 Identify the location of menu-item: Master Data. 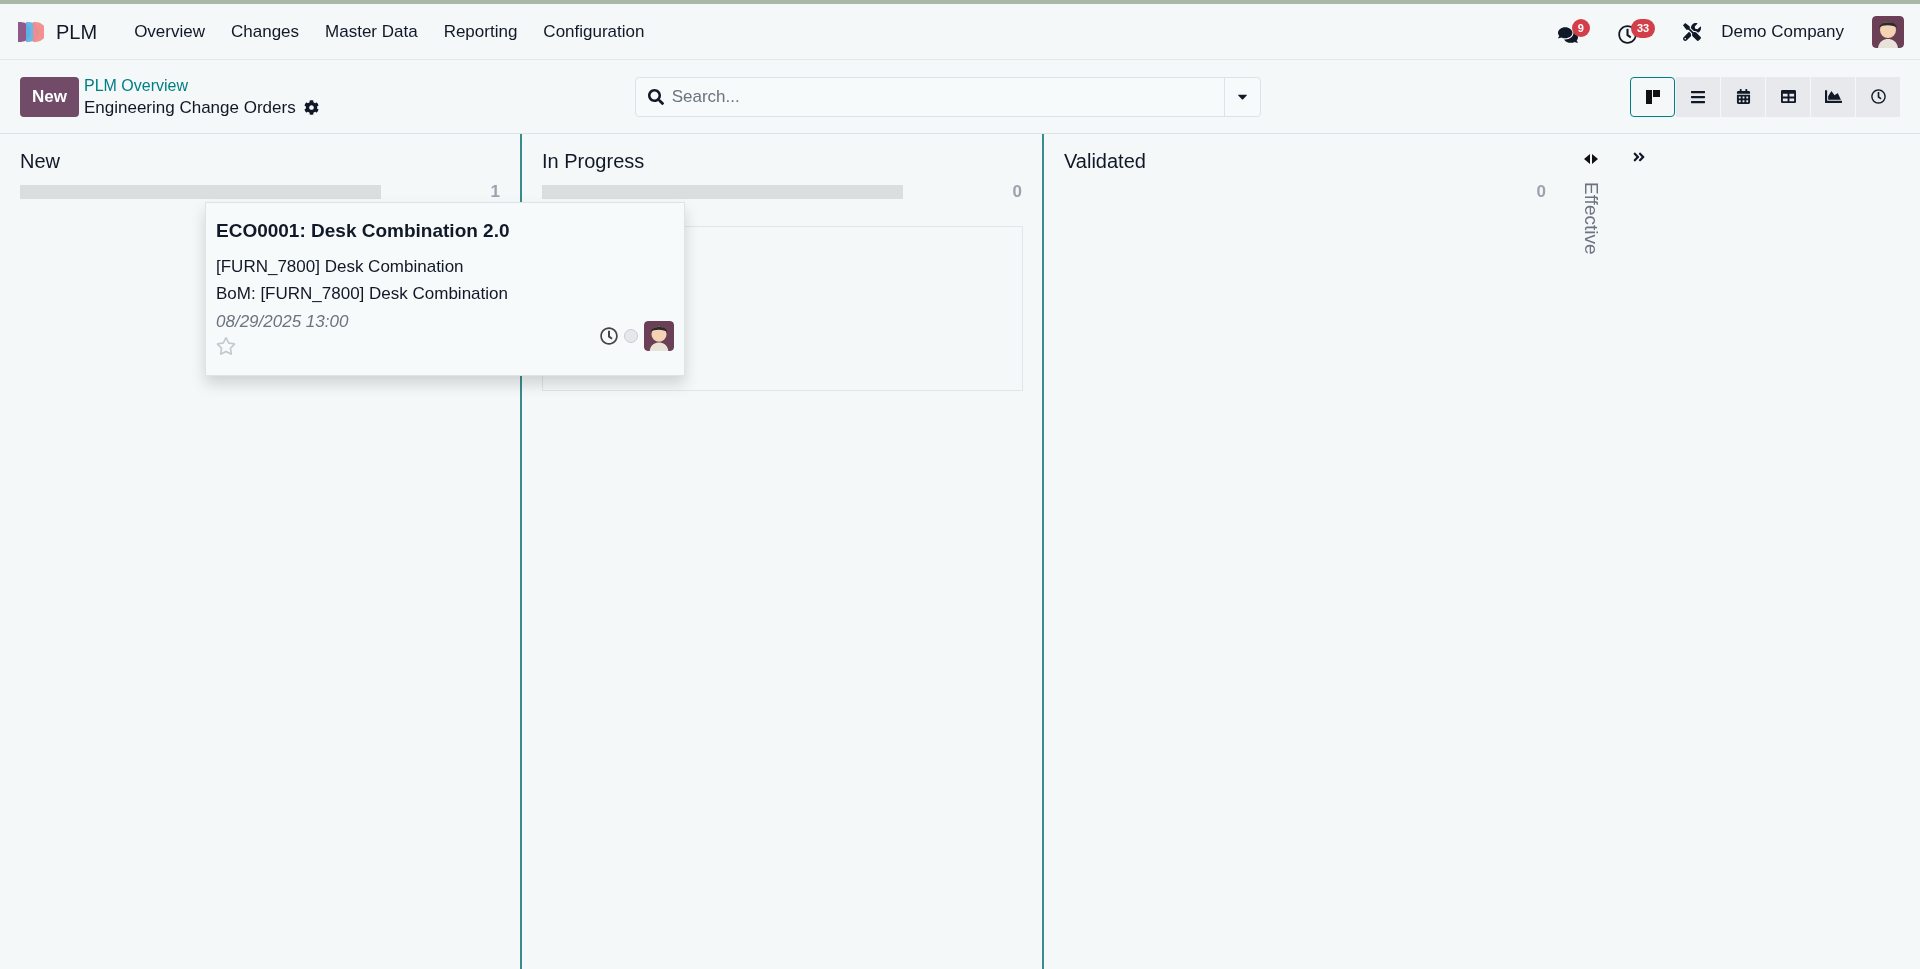
(371, 31).